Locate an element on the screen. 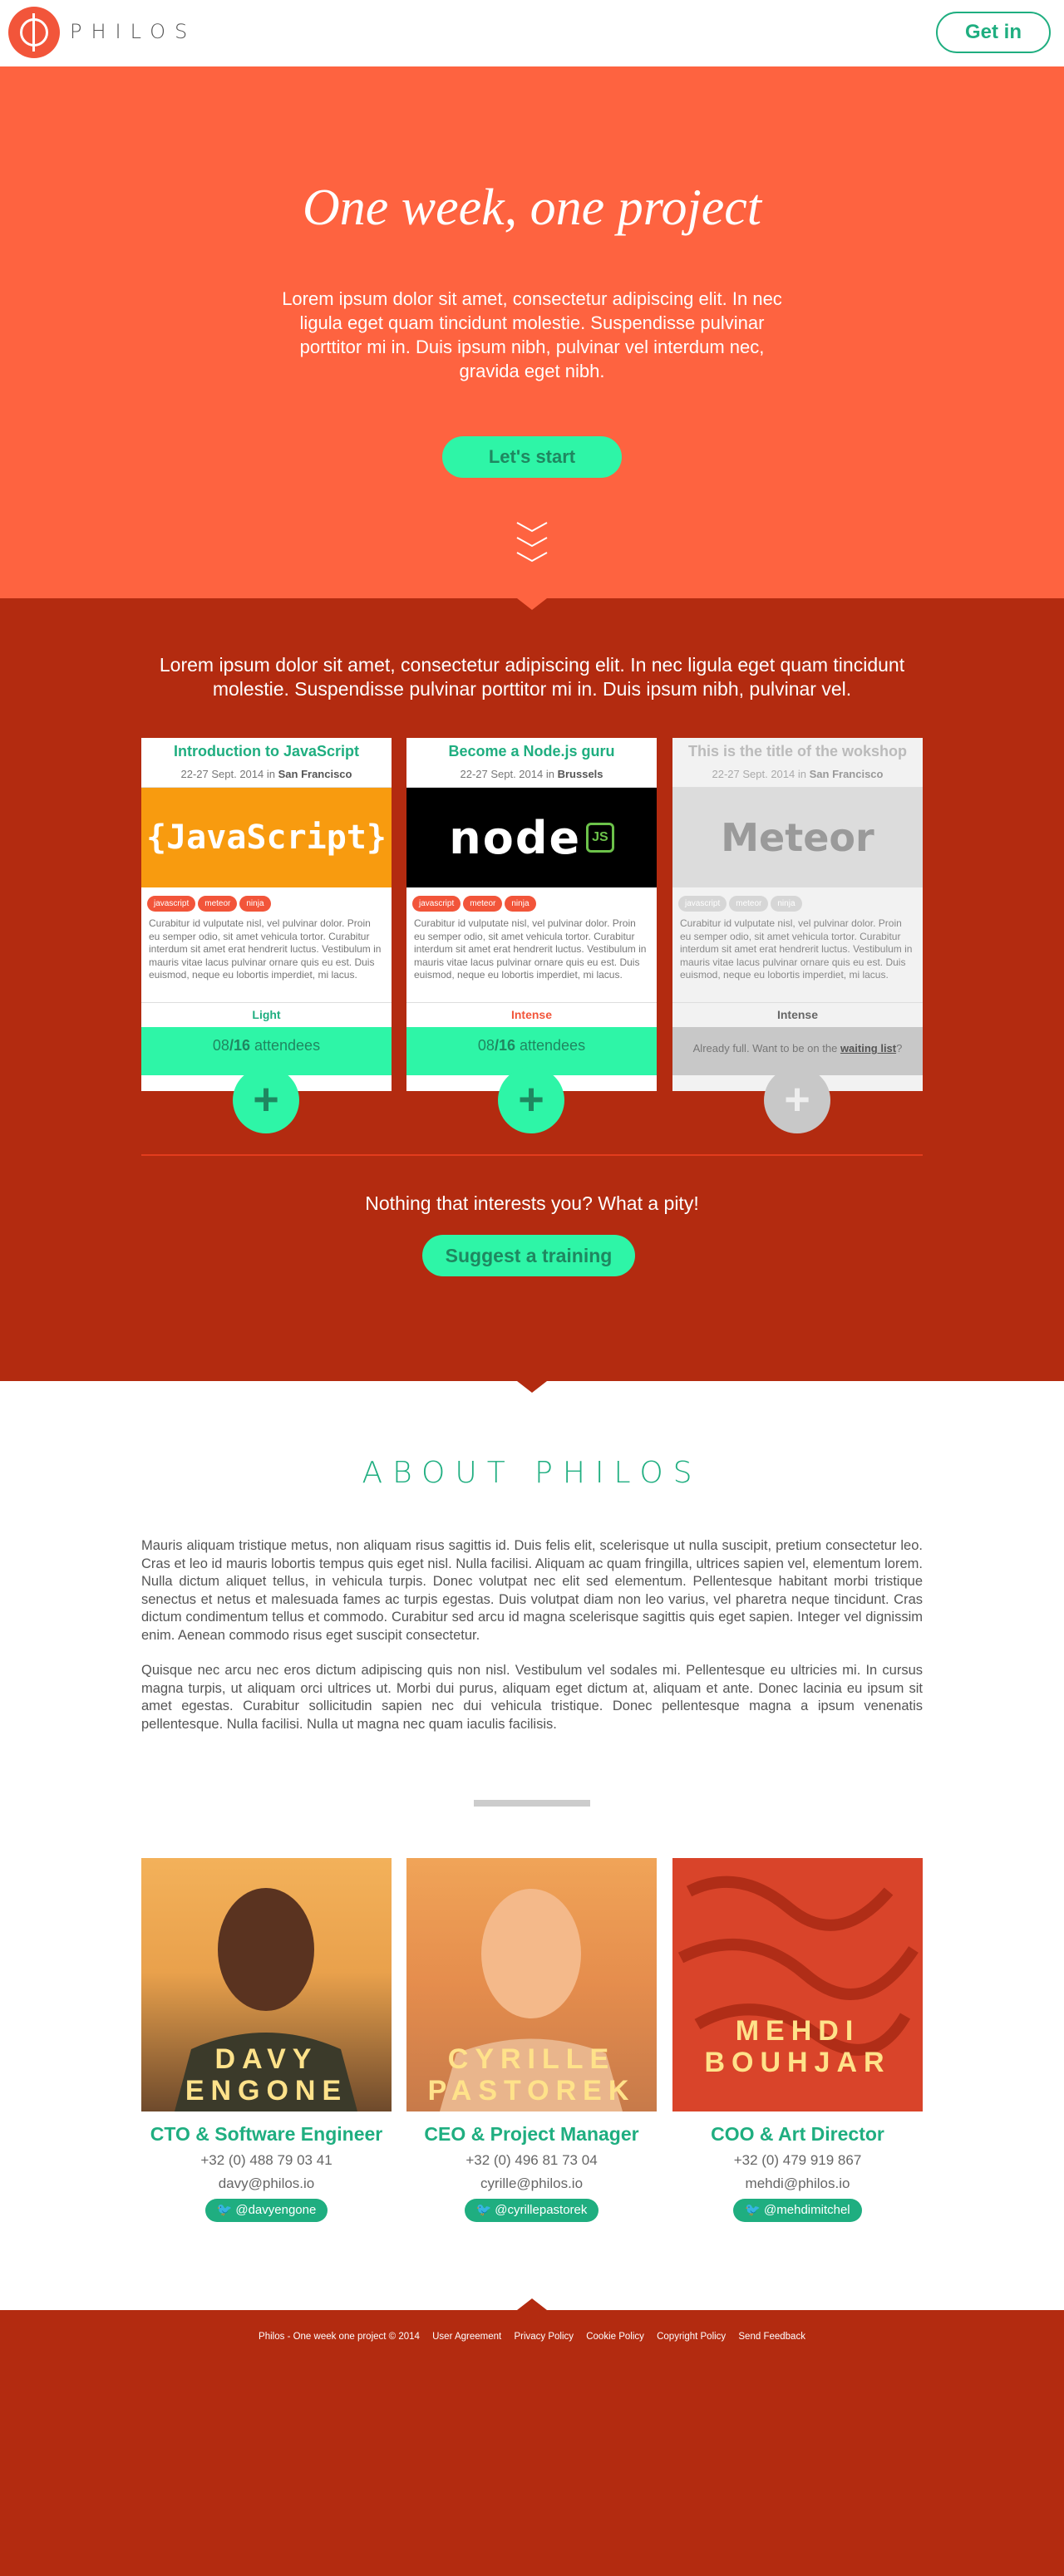  footer-link-send-feedback: Send Feedback is located at coordinates (771, 2337).